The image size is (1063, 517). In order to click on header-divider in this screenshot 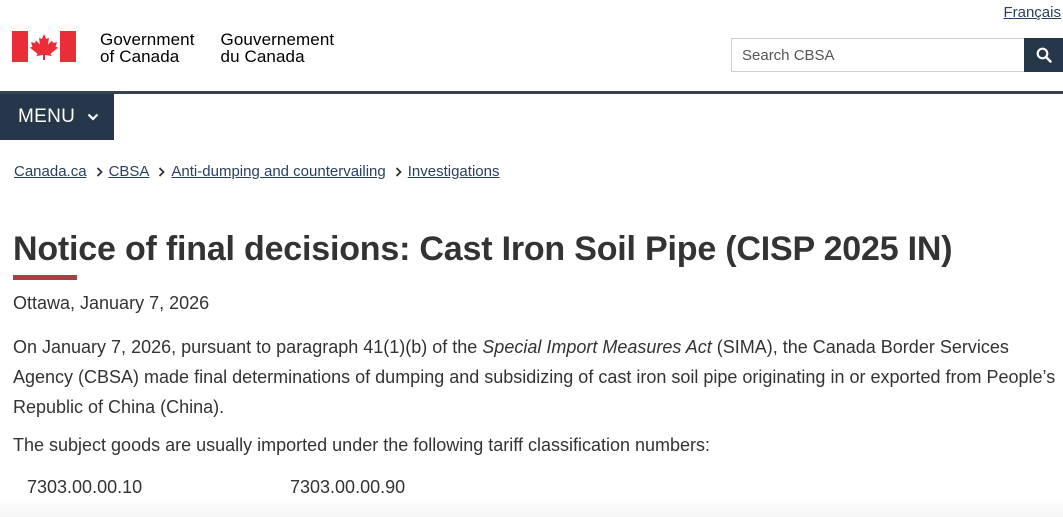, I will do `click(531, 92)`.